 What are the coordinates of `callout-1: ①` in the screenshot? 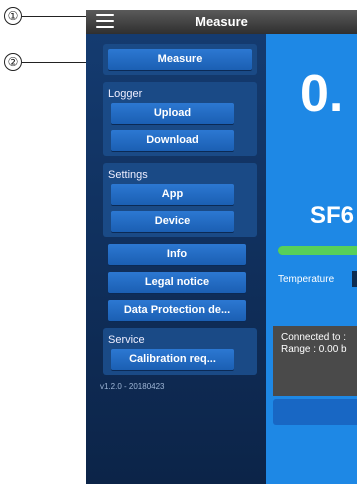 It's located at (13, 16).